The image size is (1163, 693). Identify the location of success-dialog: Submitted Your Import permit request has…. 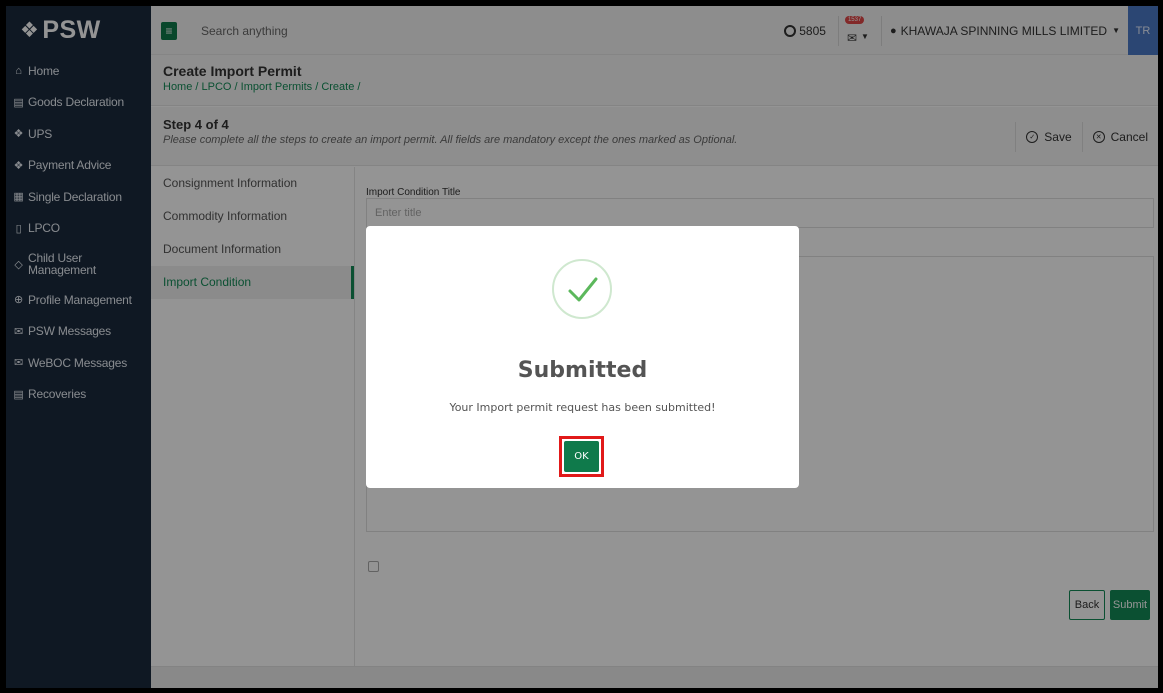
(582, 357).